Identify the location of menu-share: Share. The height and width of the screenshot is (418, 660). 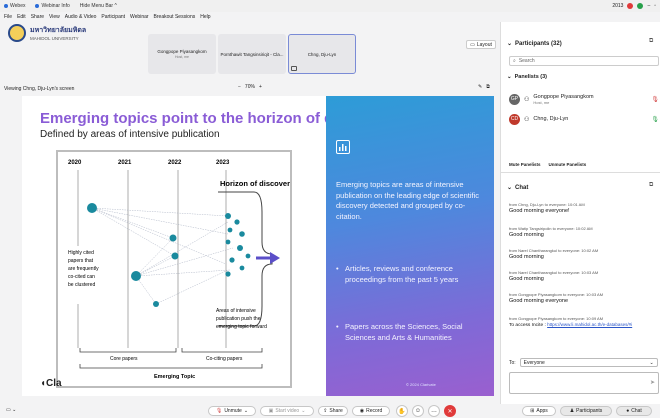
(37, 17).